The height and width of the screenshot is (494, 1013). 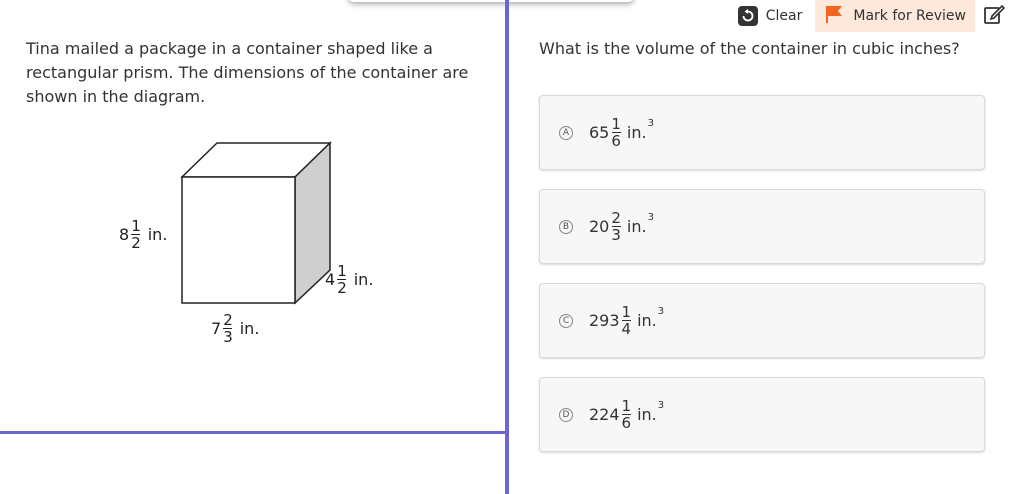 I want to click on choice-answer: 293 14 in.3, so click(x=627, y=320).